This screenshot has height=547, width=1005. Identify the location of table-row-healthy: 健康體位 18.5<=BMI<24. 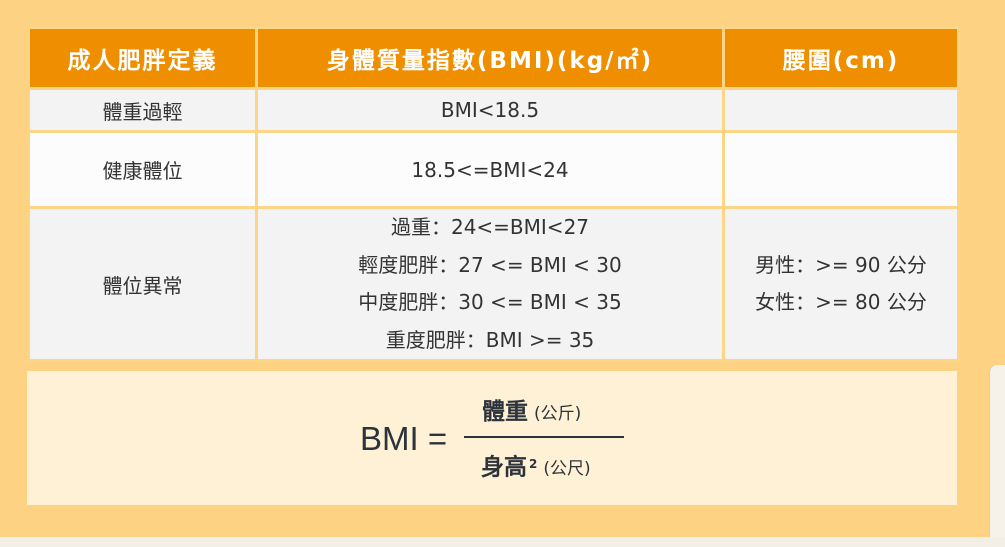
(493, 169).